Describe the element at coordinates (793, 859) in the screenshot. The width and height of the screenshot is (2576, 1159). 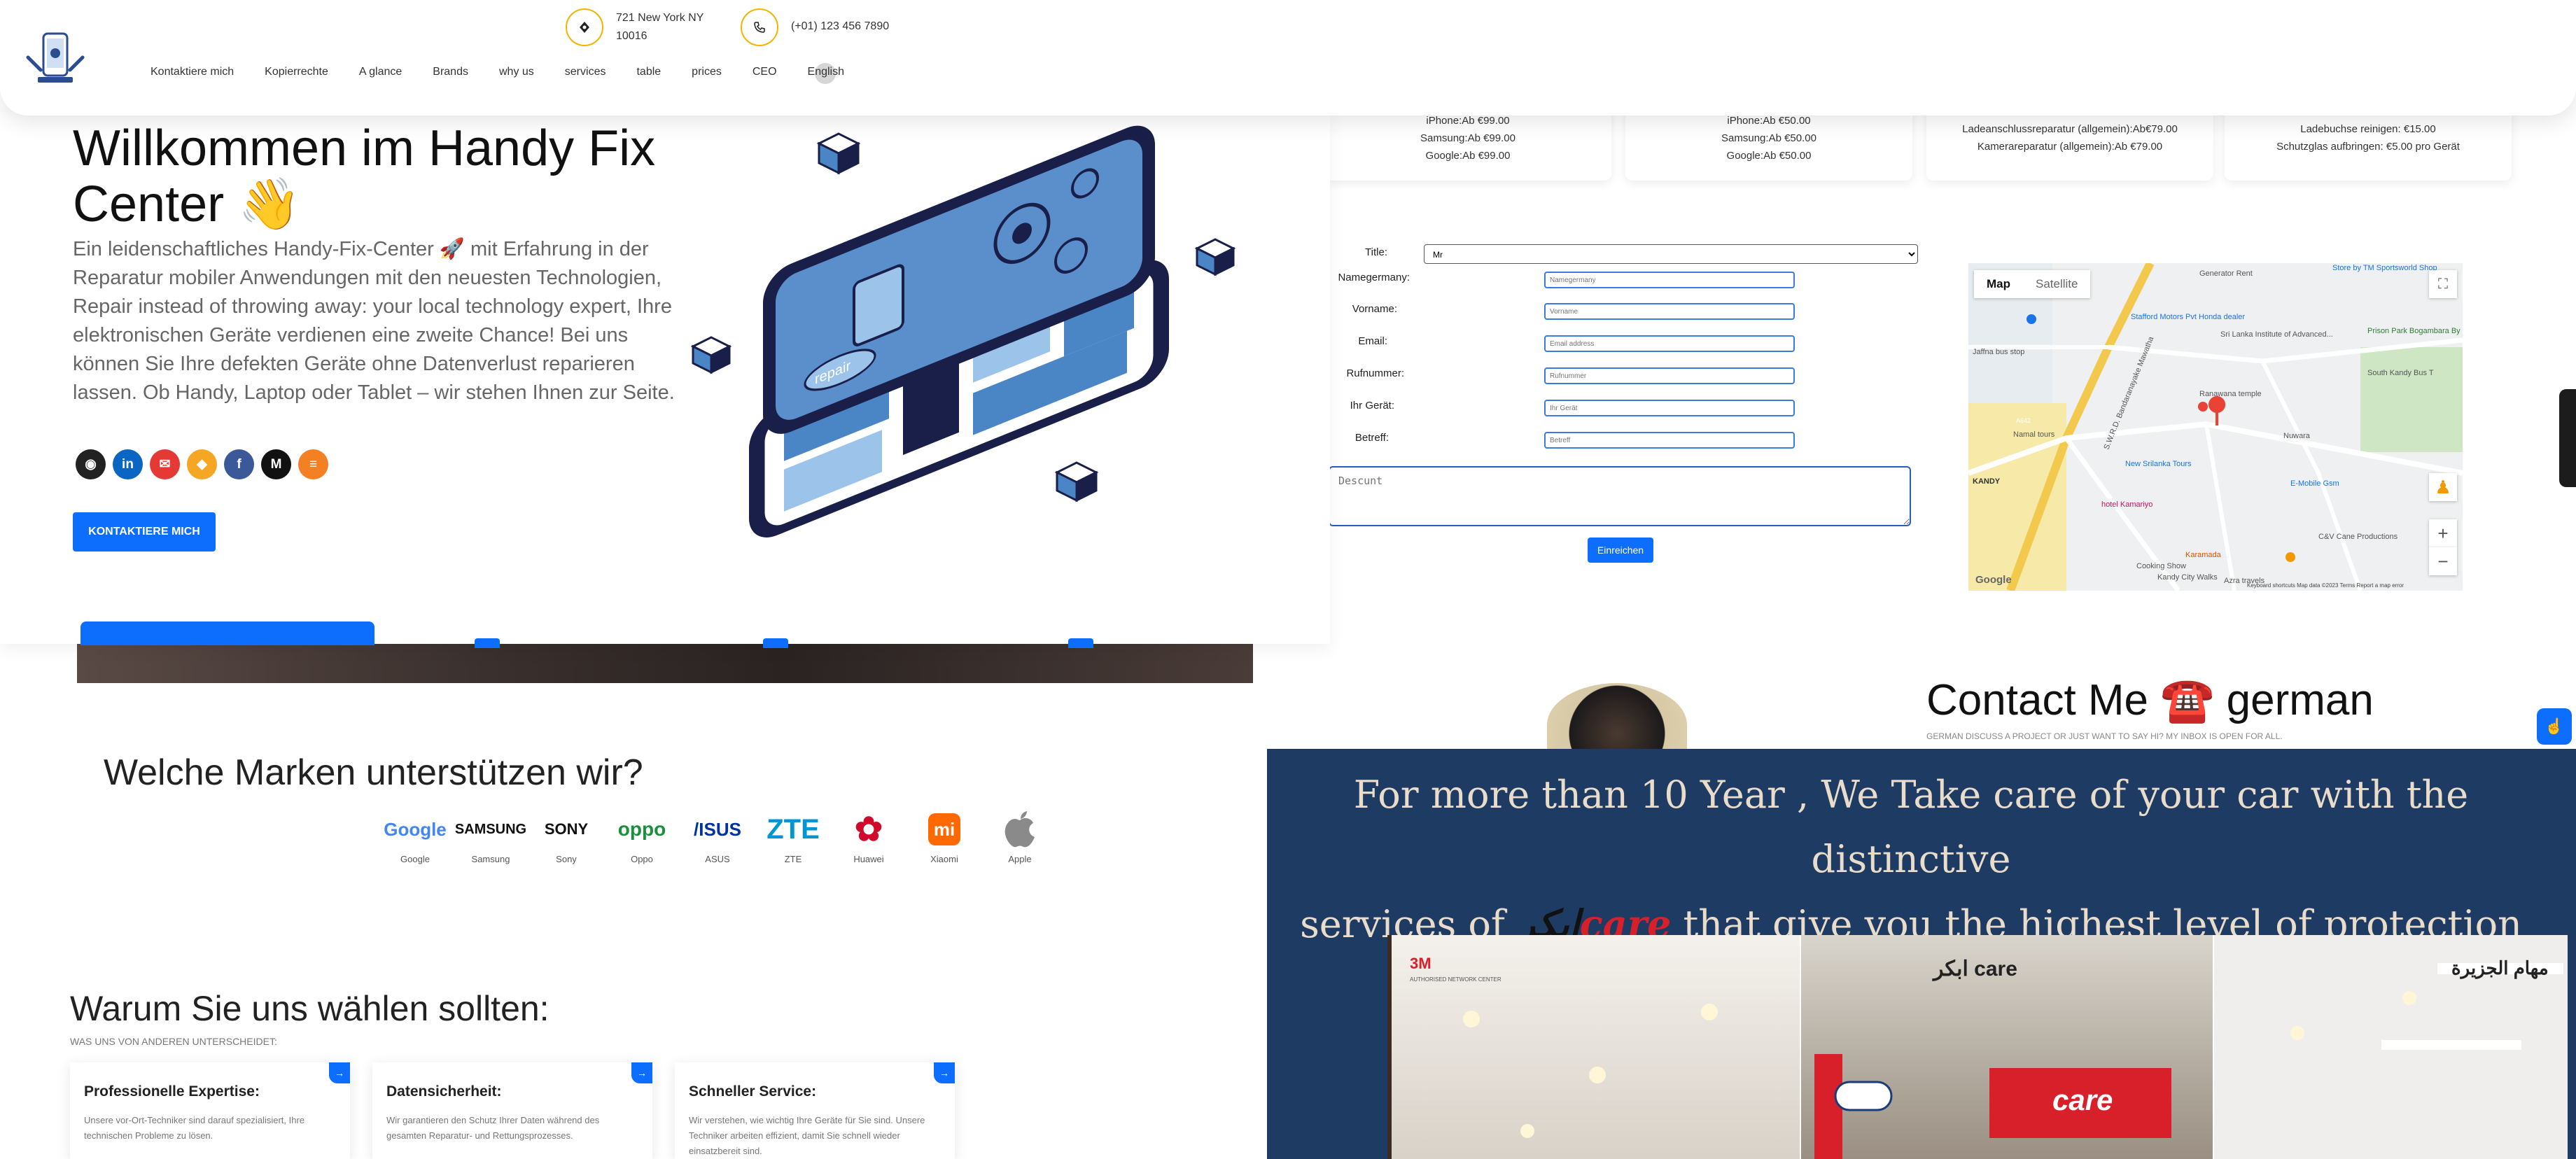
I see `brand-label: ZTE` at that location.